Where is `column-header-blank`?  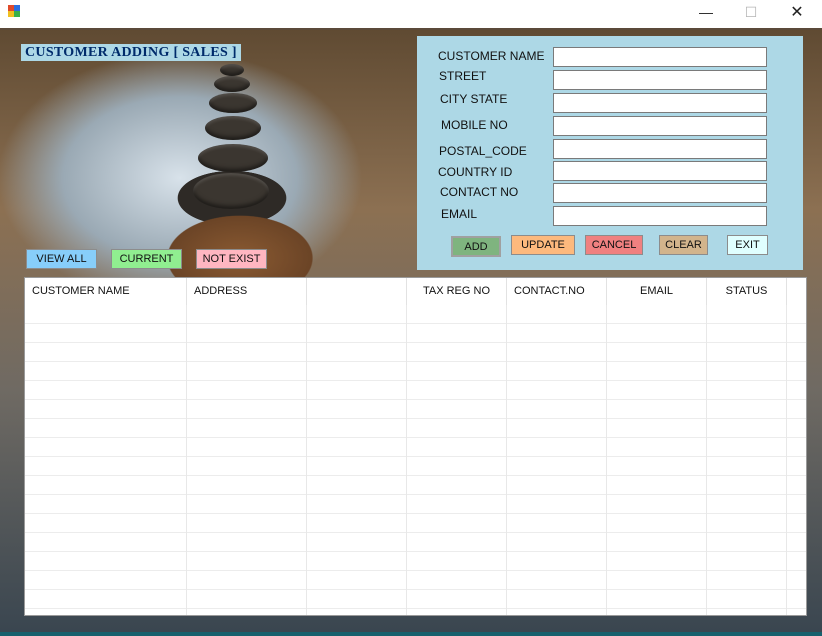 column-header-blank is located at coordinates (357, 291).